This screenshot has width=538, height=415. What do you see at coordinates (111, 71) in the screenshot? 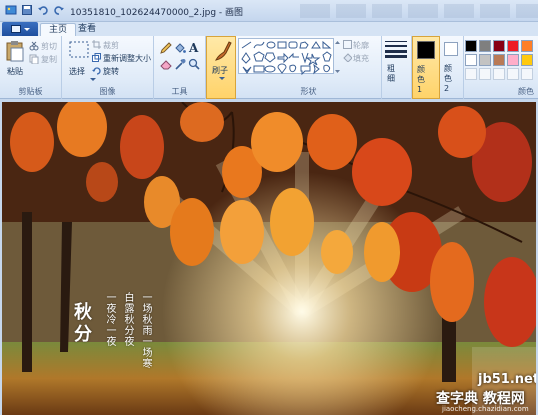
I see `rotate-button: 旋转` at bounding box center [111, 71].